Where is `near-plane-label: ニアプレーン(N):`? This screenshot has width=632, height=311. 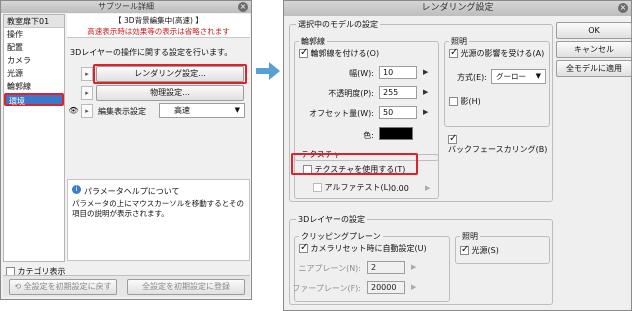 near-plane-label: ニアプレーン(N): is located at coordinates (329, 268).